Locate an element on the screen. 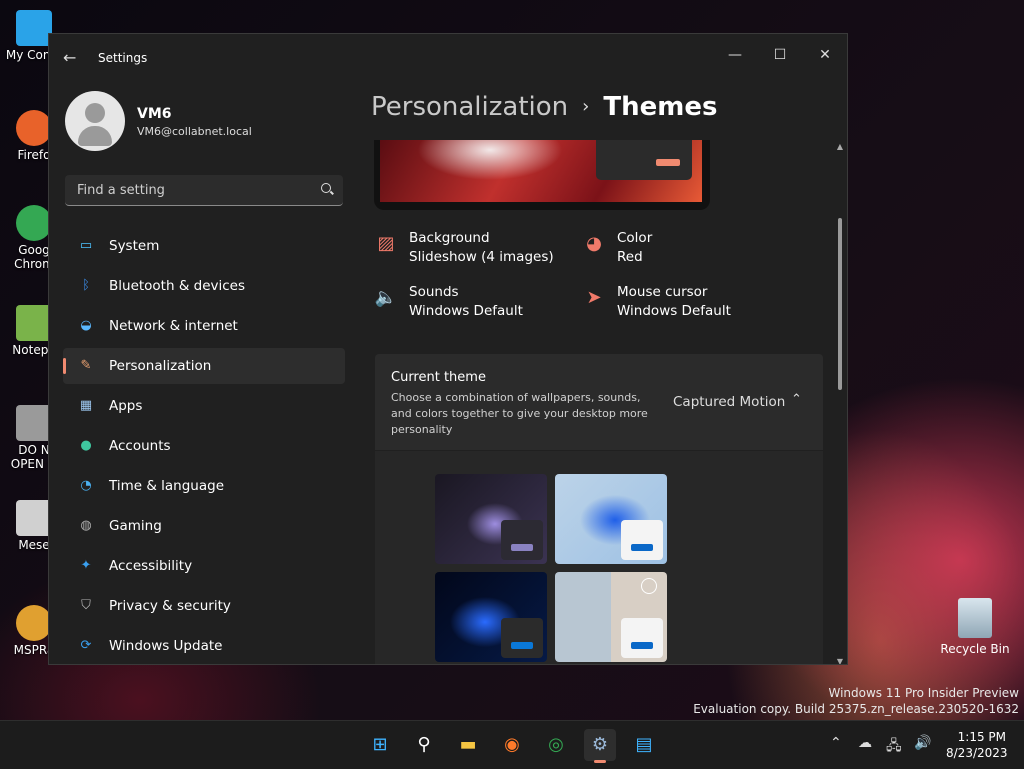 This screenshot has width=1024, height=769. theme-attribute-background: ▨ Background Slideshow (4 images) is located at coordinates (474, 250).